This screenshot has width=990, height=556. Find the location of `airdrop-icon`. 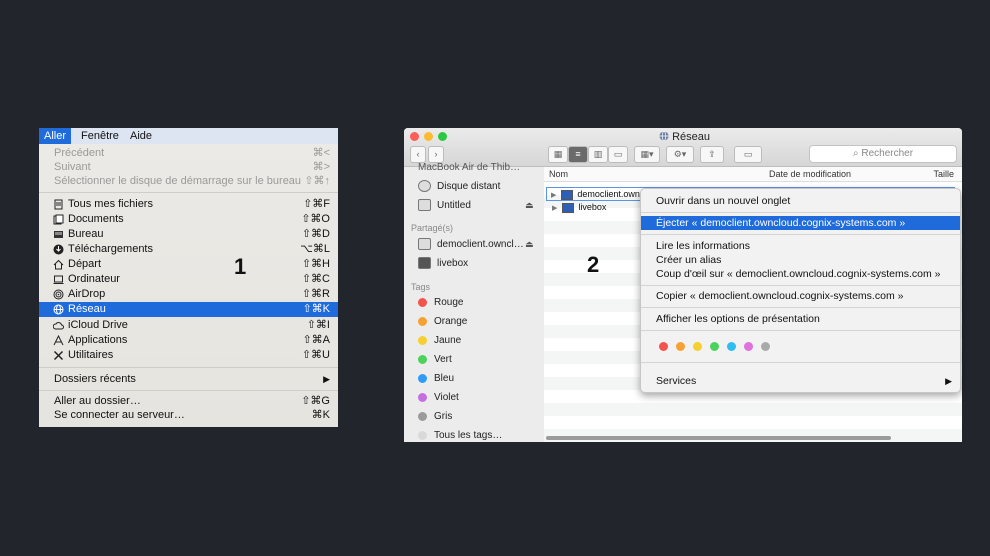

airdrop-icon is located at coordinates (58, 294).